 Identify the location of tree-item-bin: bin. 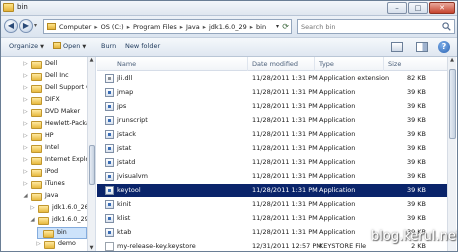
(62, 233).